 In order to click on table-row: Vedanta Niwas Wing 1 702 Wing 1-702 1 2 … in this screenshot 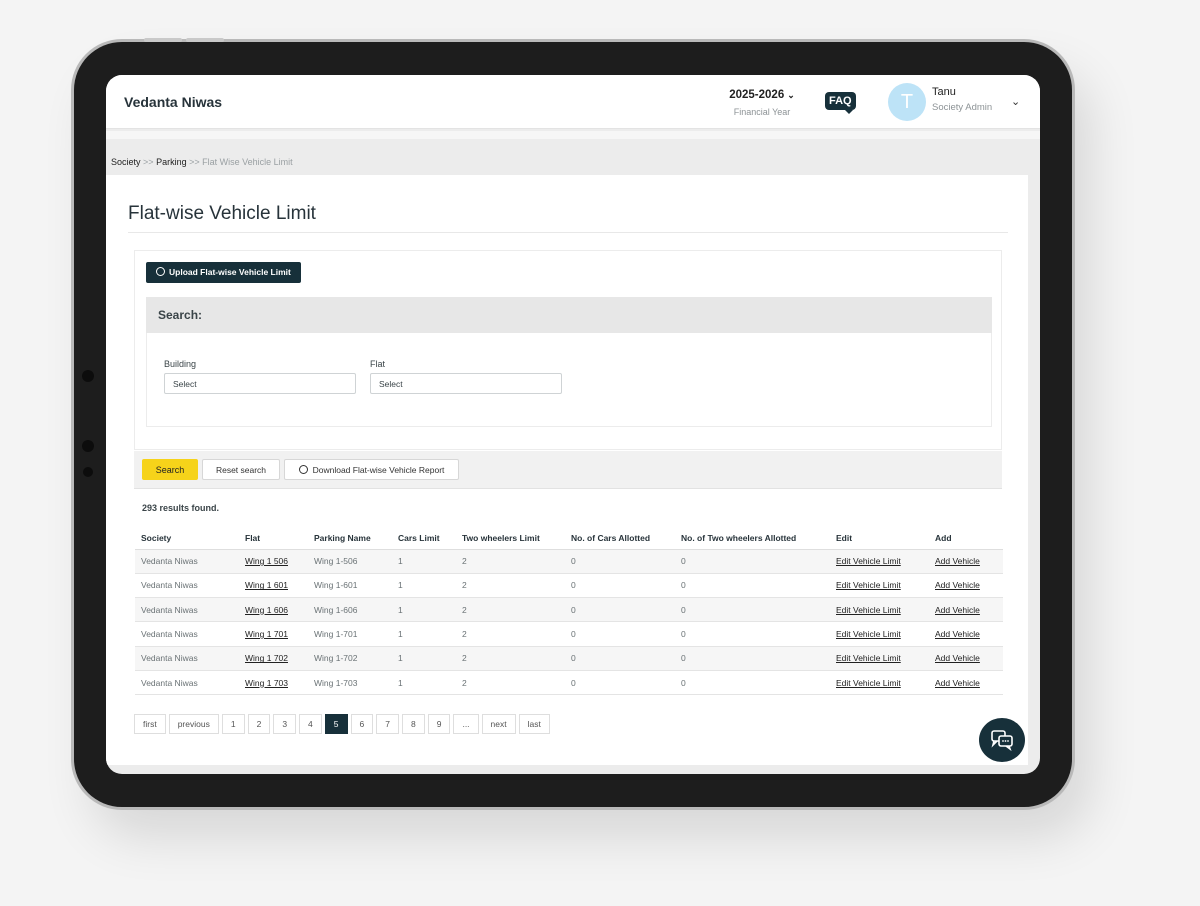, I will do `click(569, 658)`.